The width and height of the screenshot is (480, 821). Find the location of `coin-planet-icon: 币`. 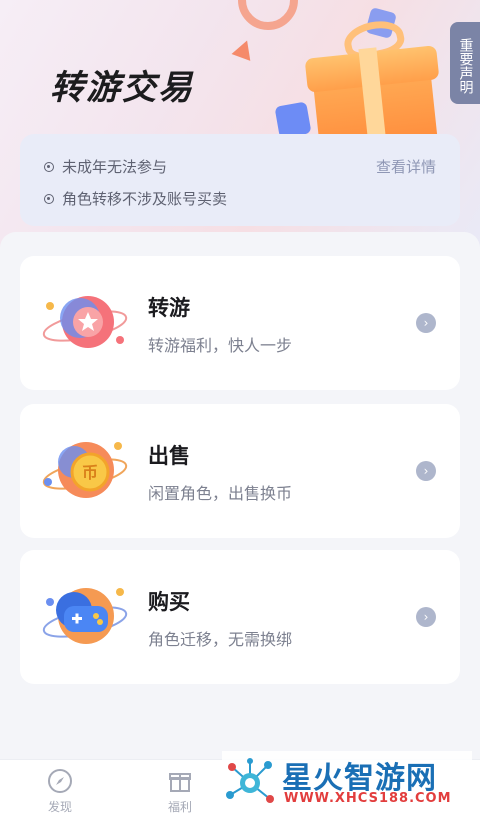

coin-planet-icon: 币 is located at coordinates (85, 470).